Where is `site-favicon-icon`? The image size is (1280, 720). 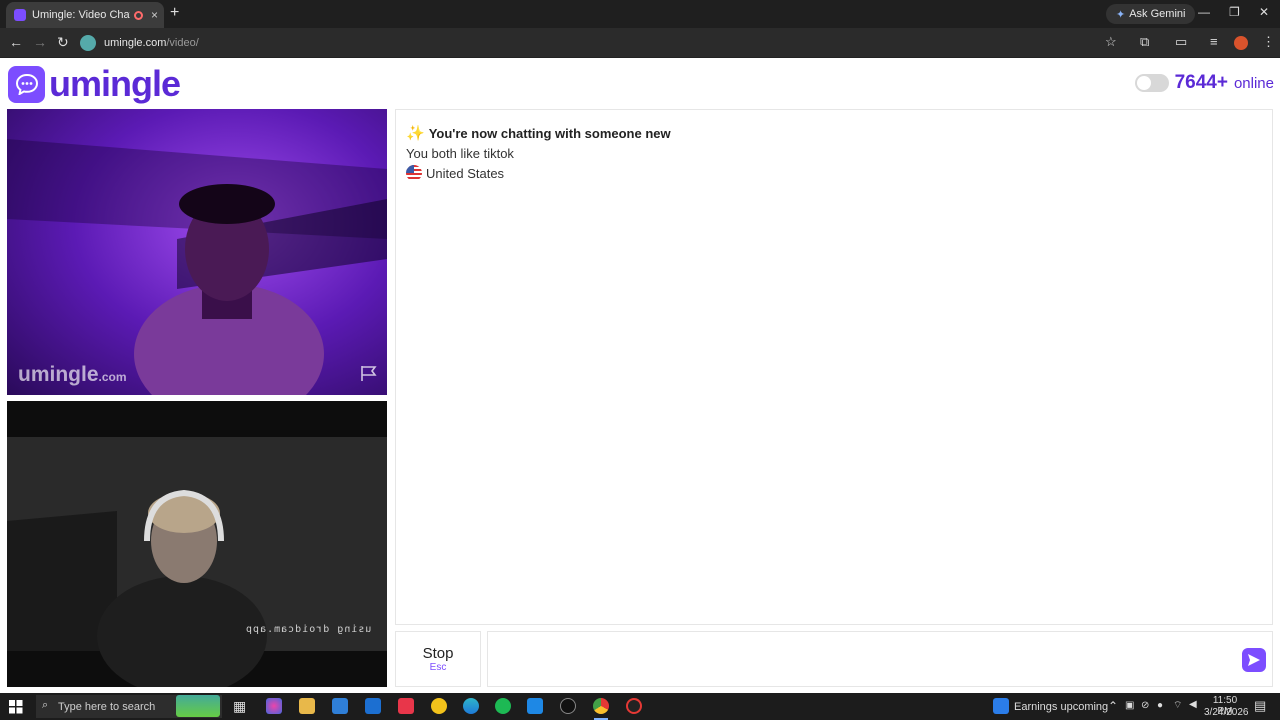
site-favicon-icon is located at coordinates (20, 15).